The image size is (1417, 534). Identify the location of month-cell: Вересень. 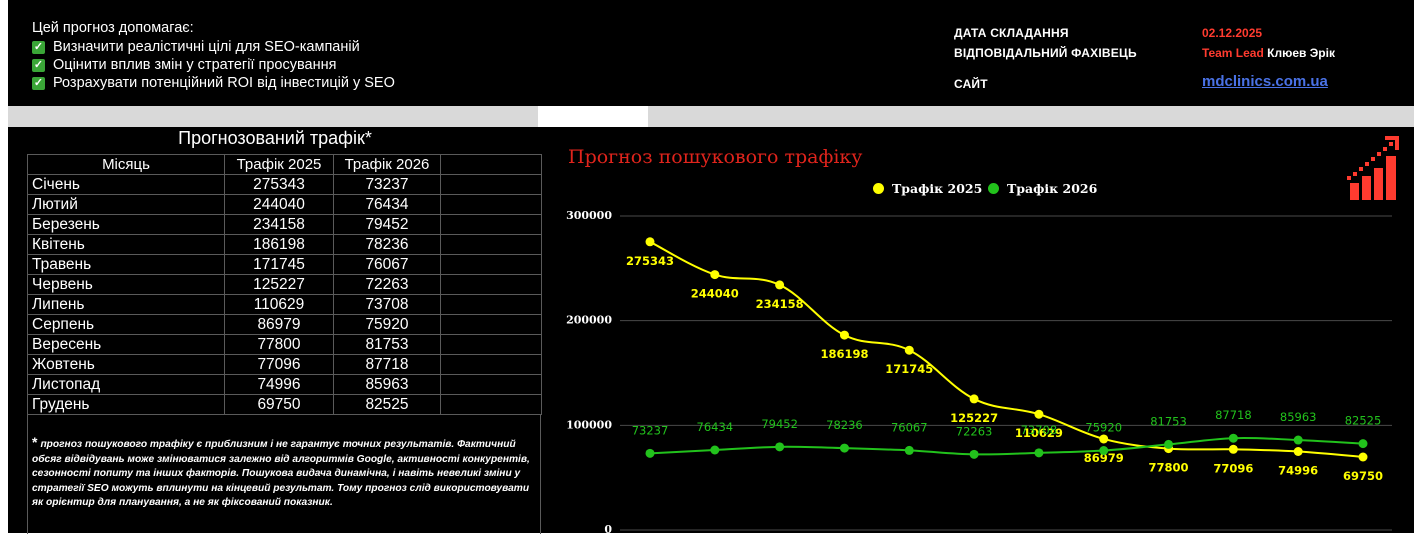
(126, 344).